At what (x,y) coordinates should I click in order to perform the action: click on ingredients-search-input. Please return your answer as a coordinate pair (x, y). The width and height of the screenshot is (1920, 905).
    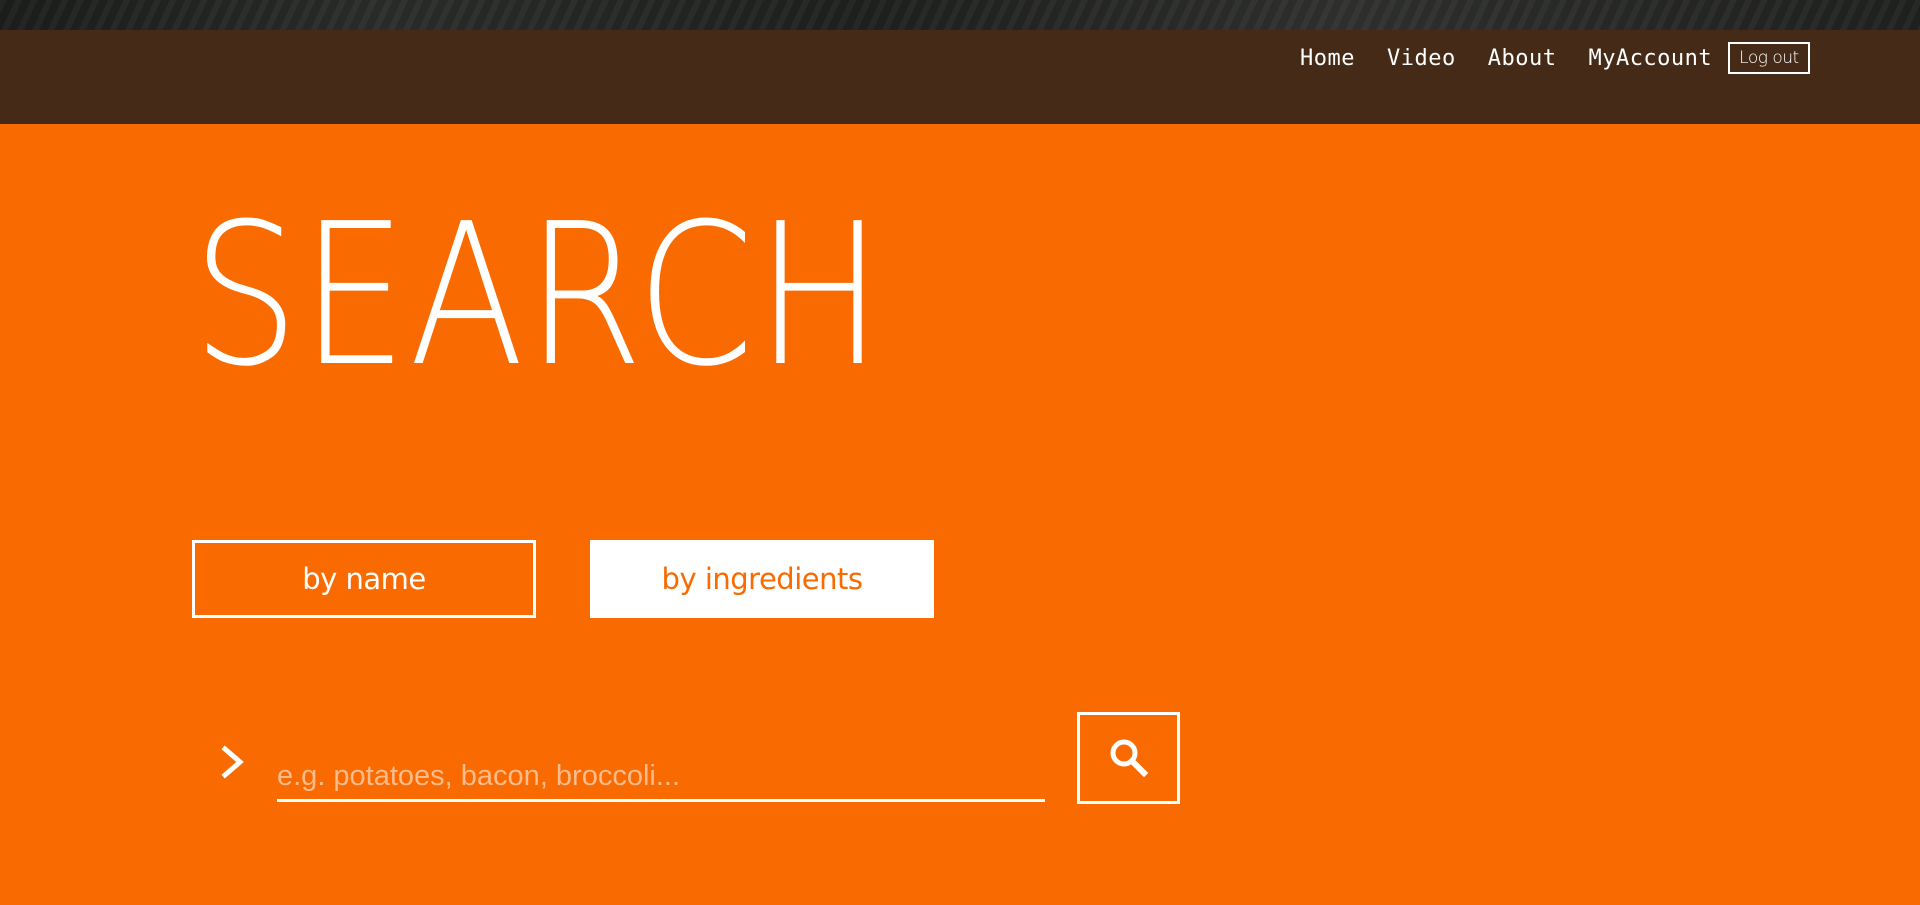
    Looking at the image, I should click on (661, 780).